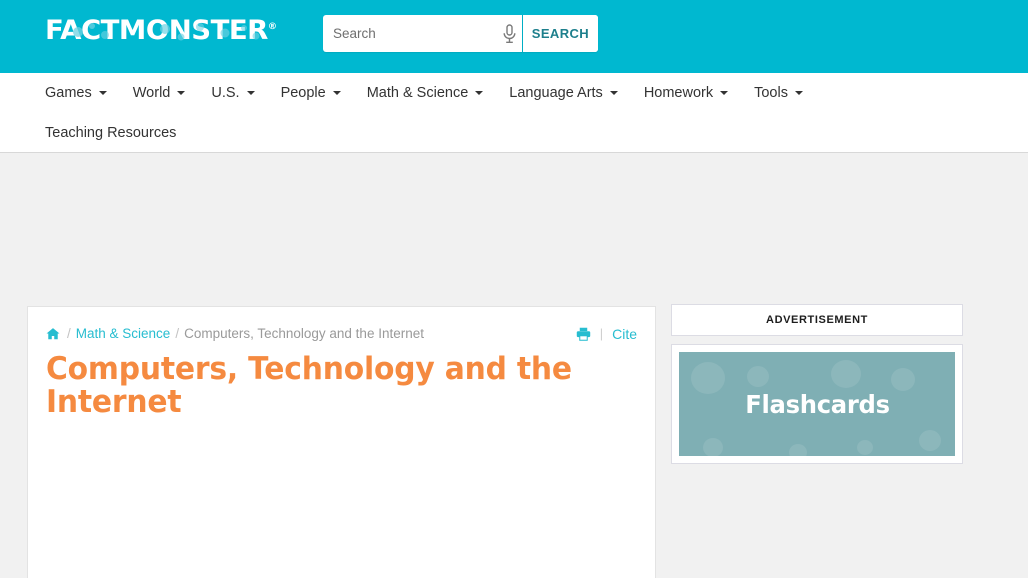  I want to click on nav-item-teaching-resources: Teaching Resources, so click(110, 133).